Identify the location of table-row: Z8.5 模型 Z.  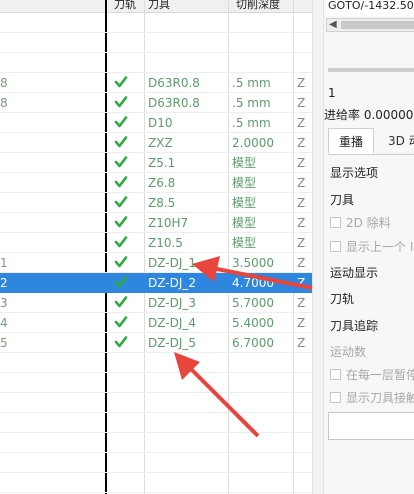
(156, 203).